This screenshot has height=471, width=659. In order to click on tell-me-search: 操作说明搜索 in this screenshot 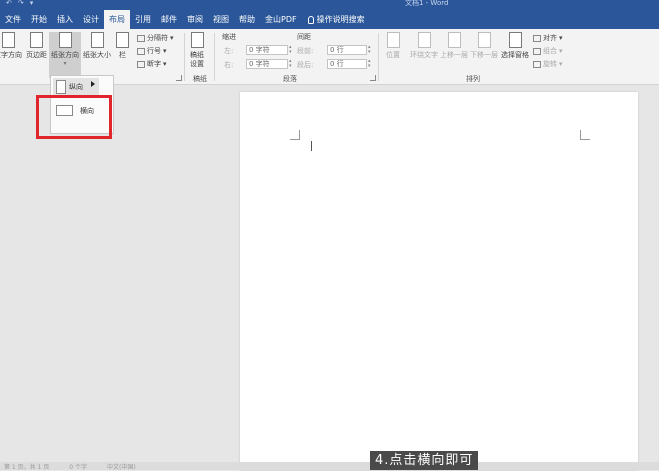, I will do `click(336, 19)`.